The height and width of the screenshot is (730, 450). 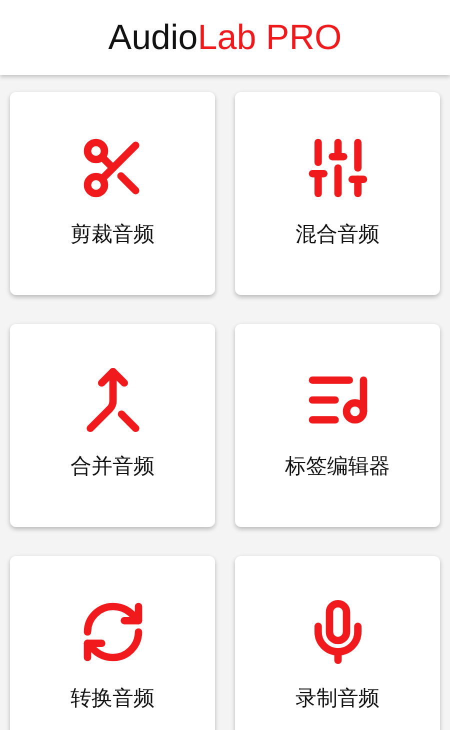 What do you see at coordinates (112, 466) in the screenshot?
I see `feature-label: 合并音频` at bounding box center [112, 466].